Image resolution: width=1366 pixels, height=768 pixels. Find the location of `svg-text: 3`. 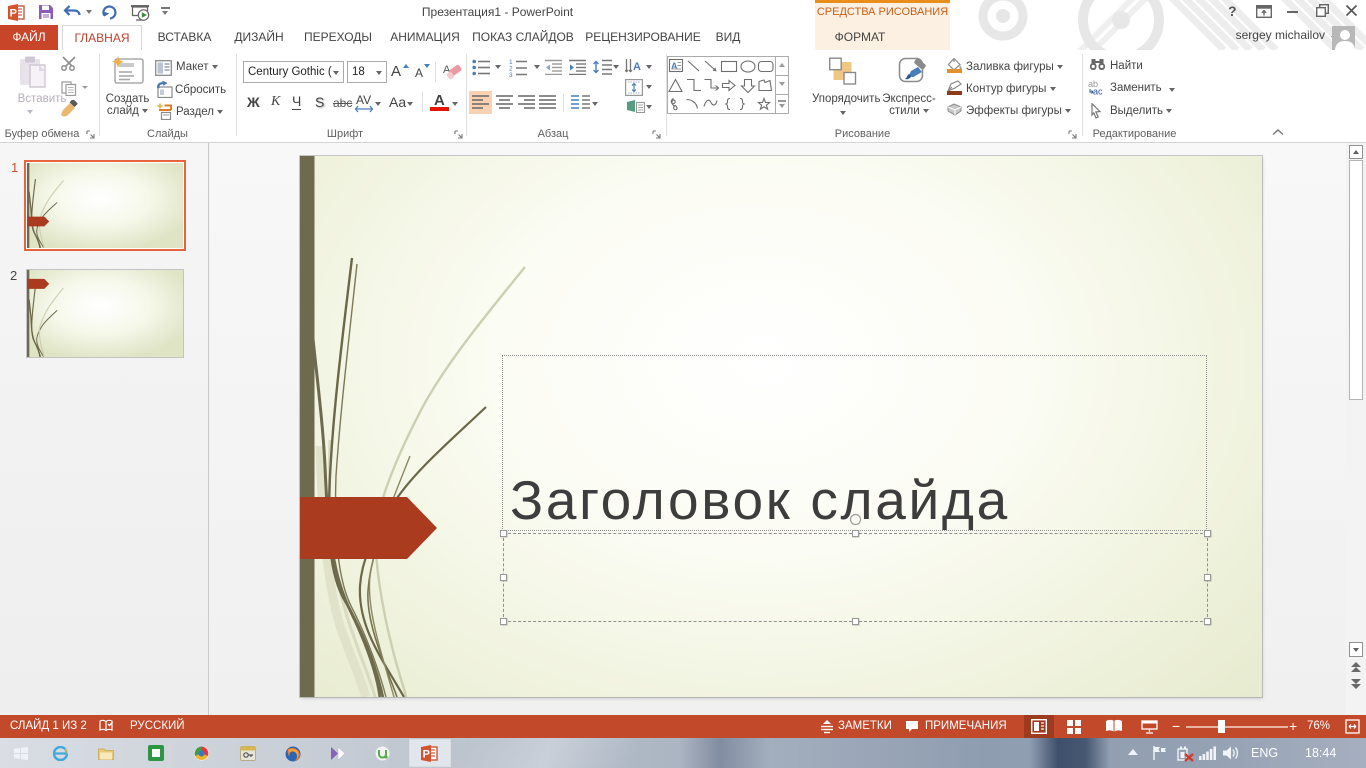

svg-text: 3 is located at coordinates (511, 74).